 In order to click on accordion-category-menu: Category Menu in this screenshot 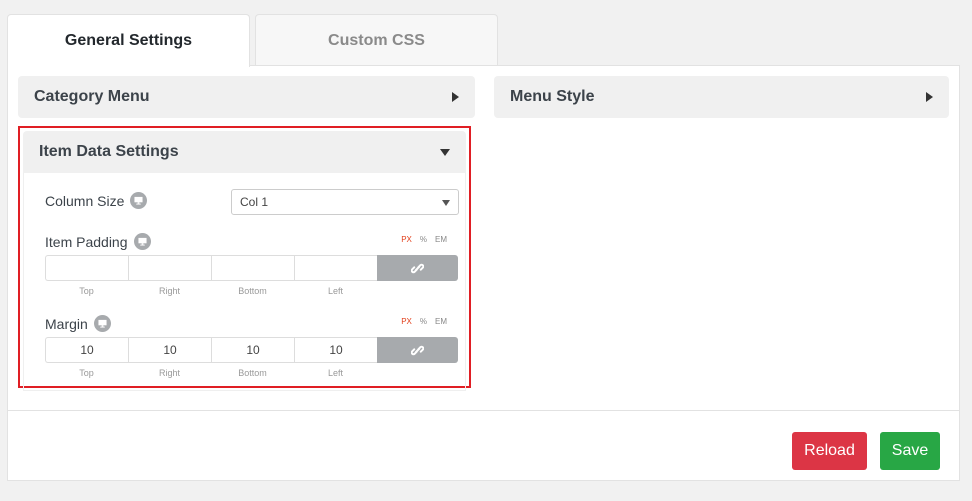, I will do `click(246, 97)`.